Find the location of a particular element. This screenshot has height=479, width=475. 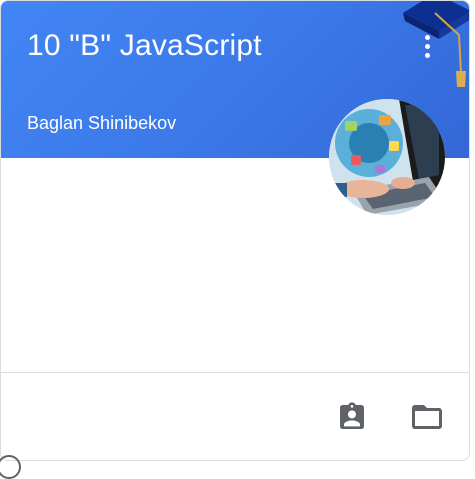

folder-icon is located at coordinates (427, 417).